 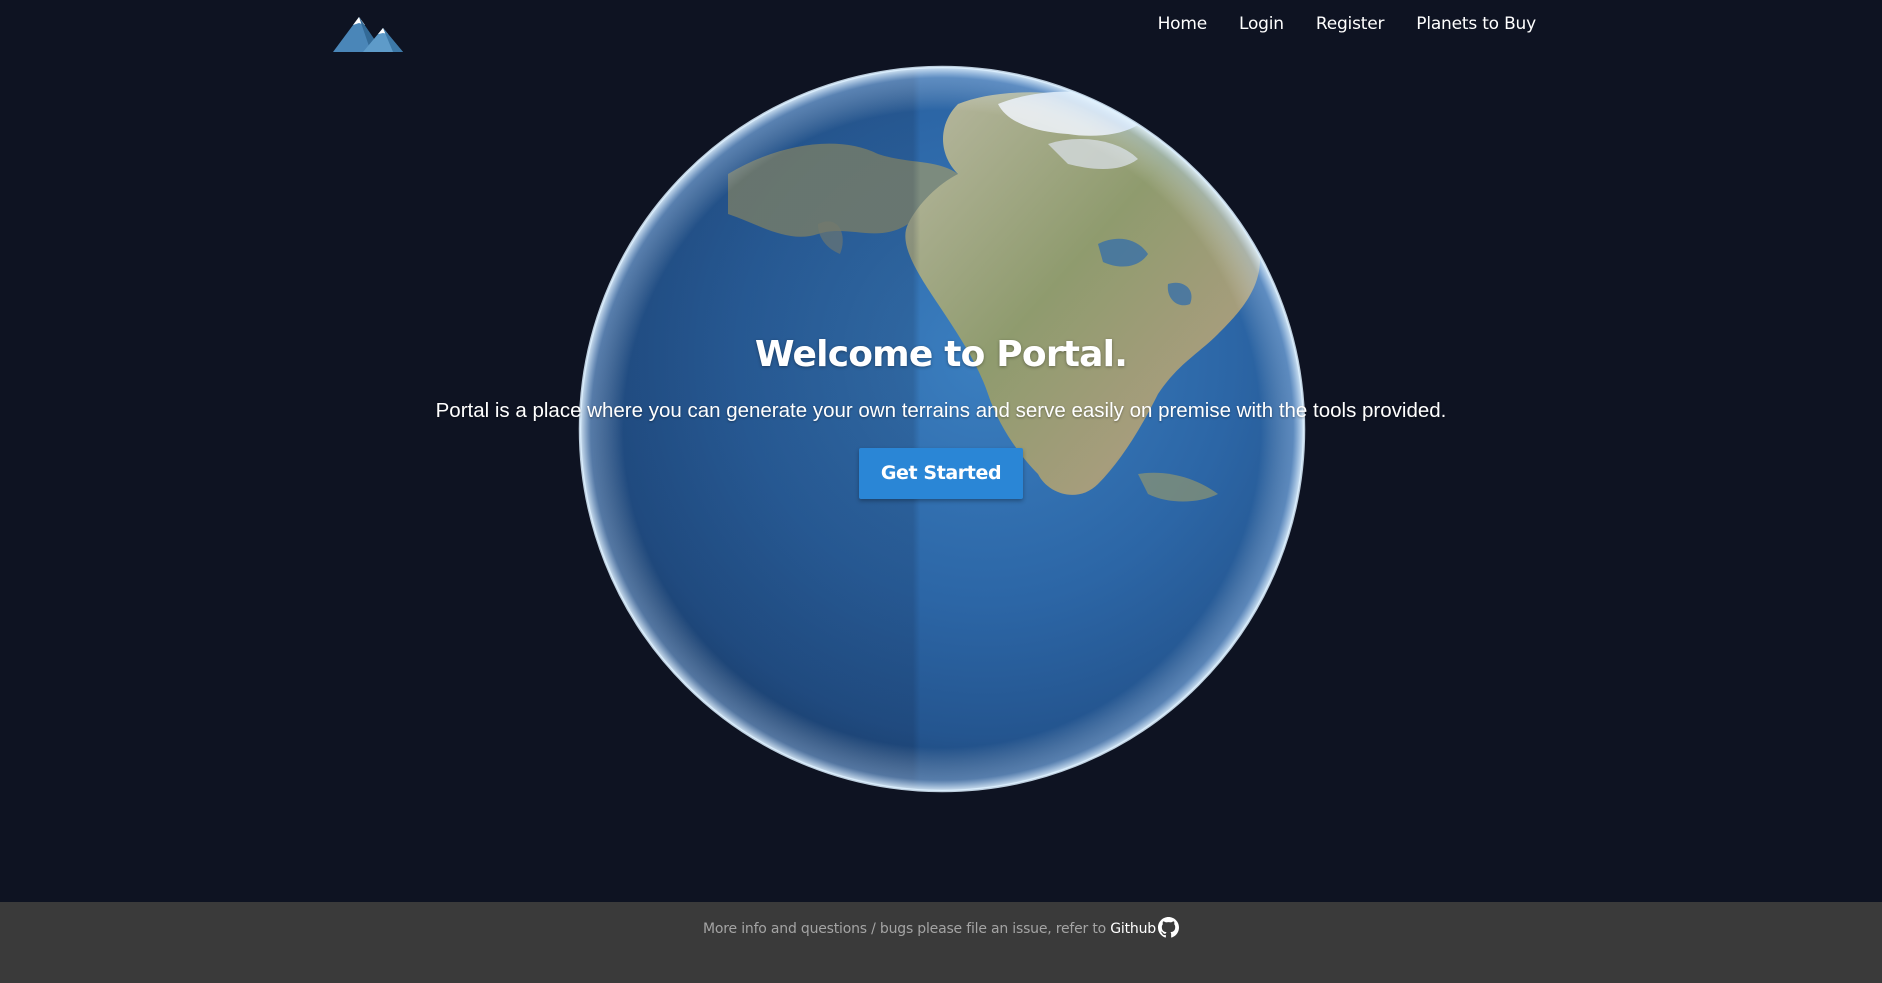 I want to click on nav-planets-link: Planets to Buy, so click(x=1476, y=24).